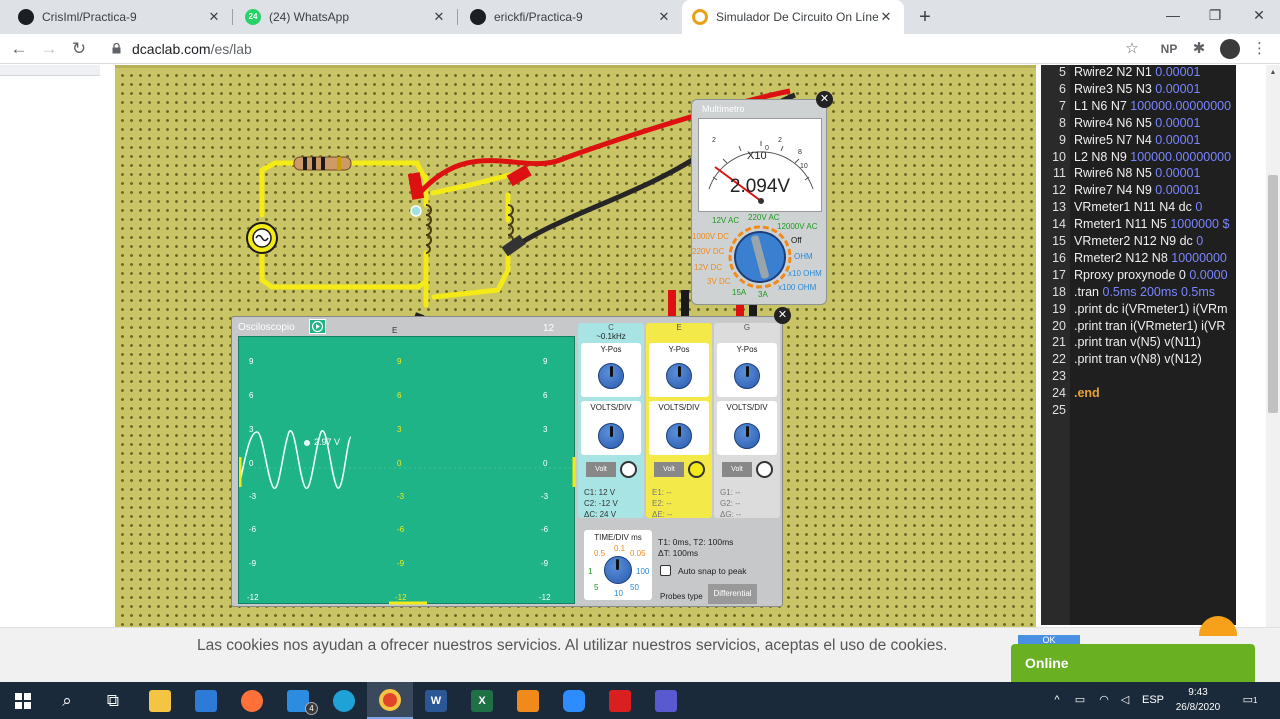 Image resolution: width=1280 pixels, height=719 pixels. Describe the element at coordinates (160, 700) in the screenshot. I see `file-explorer-icon` at that location.